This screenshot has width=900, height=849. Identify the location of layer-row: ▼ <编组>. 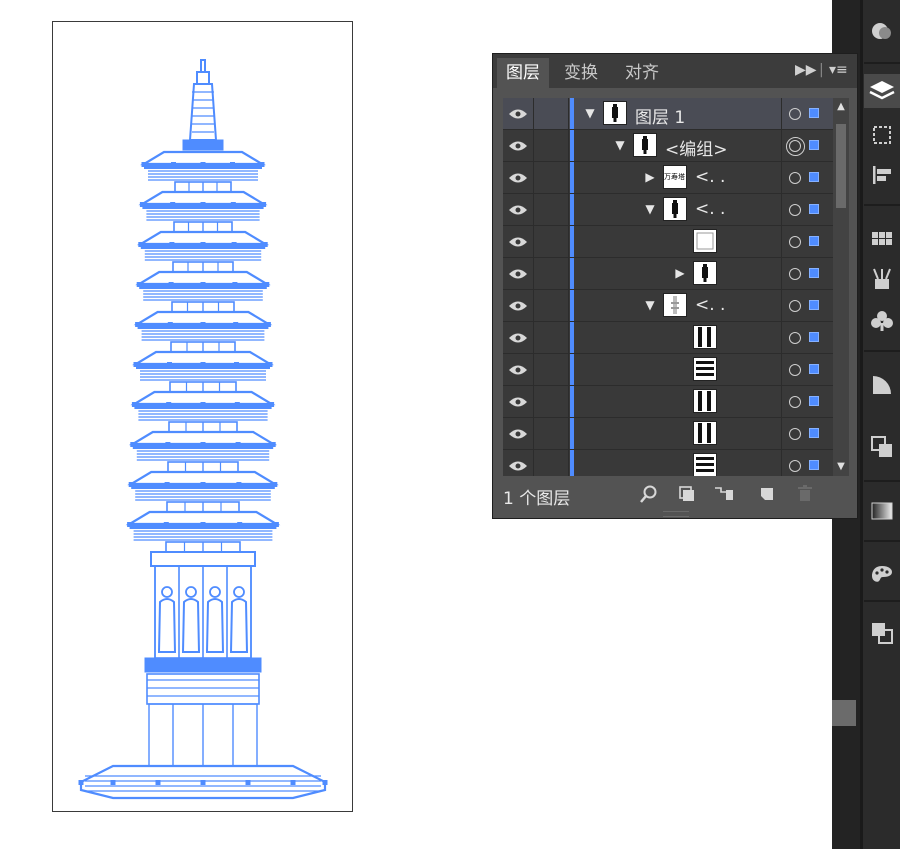
(668, 146).